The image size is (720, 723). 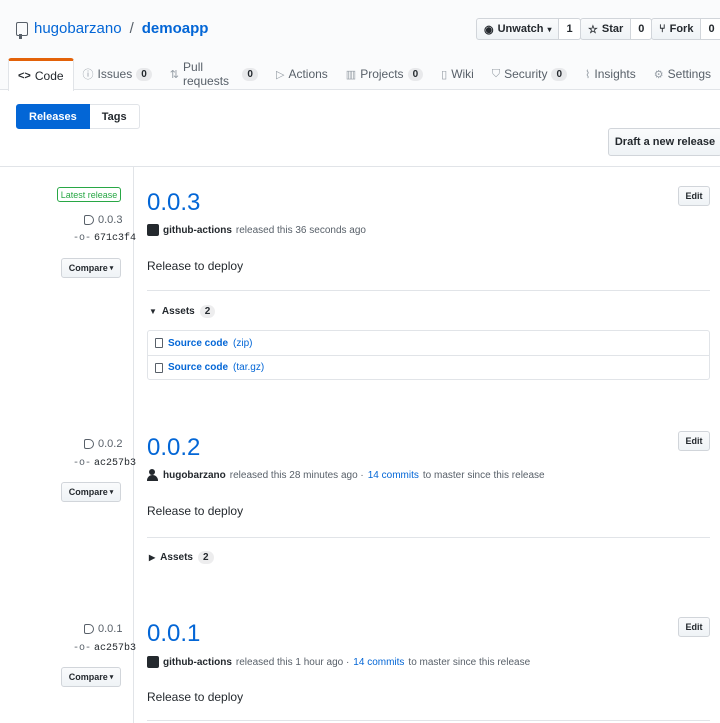 I want to click on release-author: hugobarzano, so click(x=194, y=475).